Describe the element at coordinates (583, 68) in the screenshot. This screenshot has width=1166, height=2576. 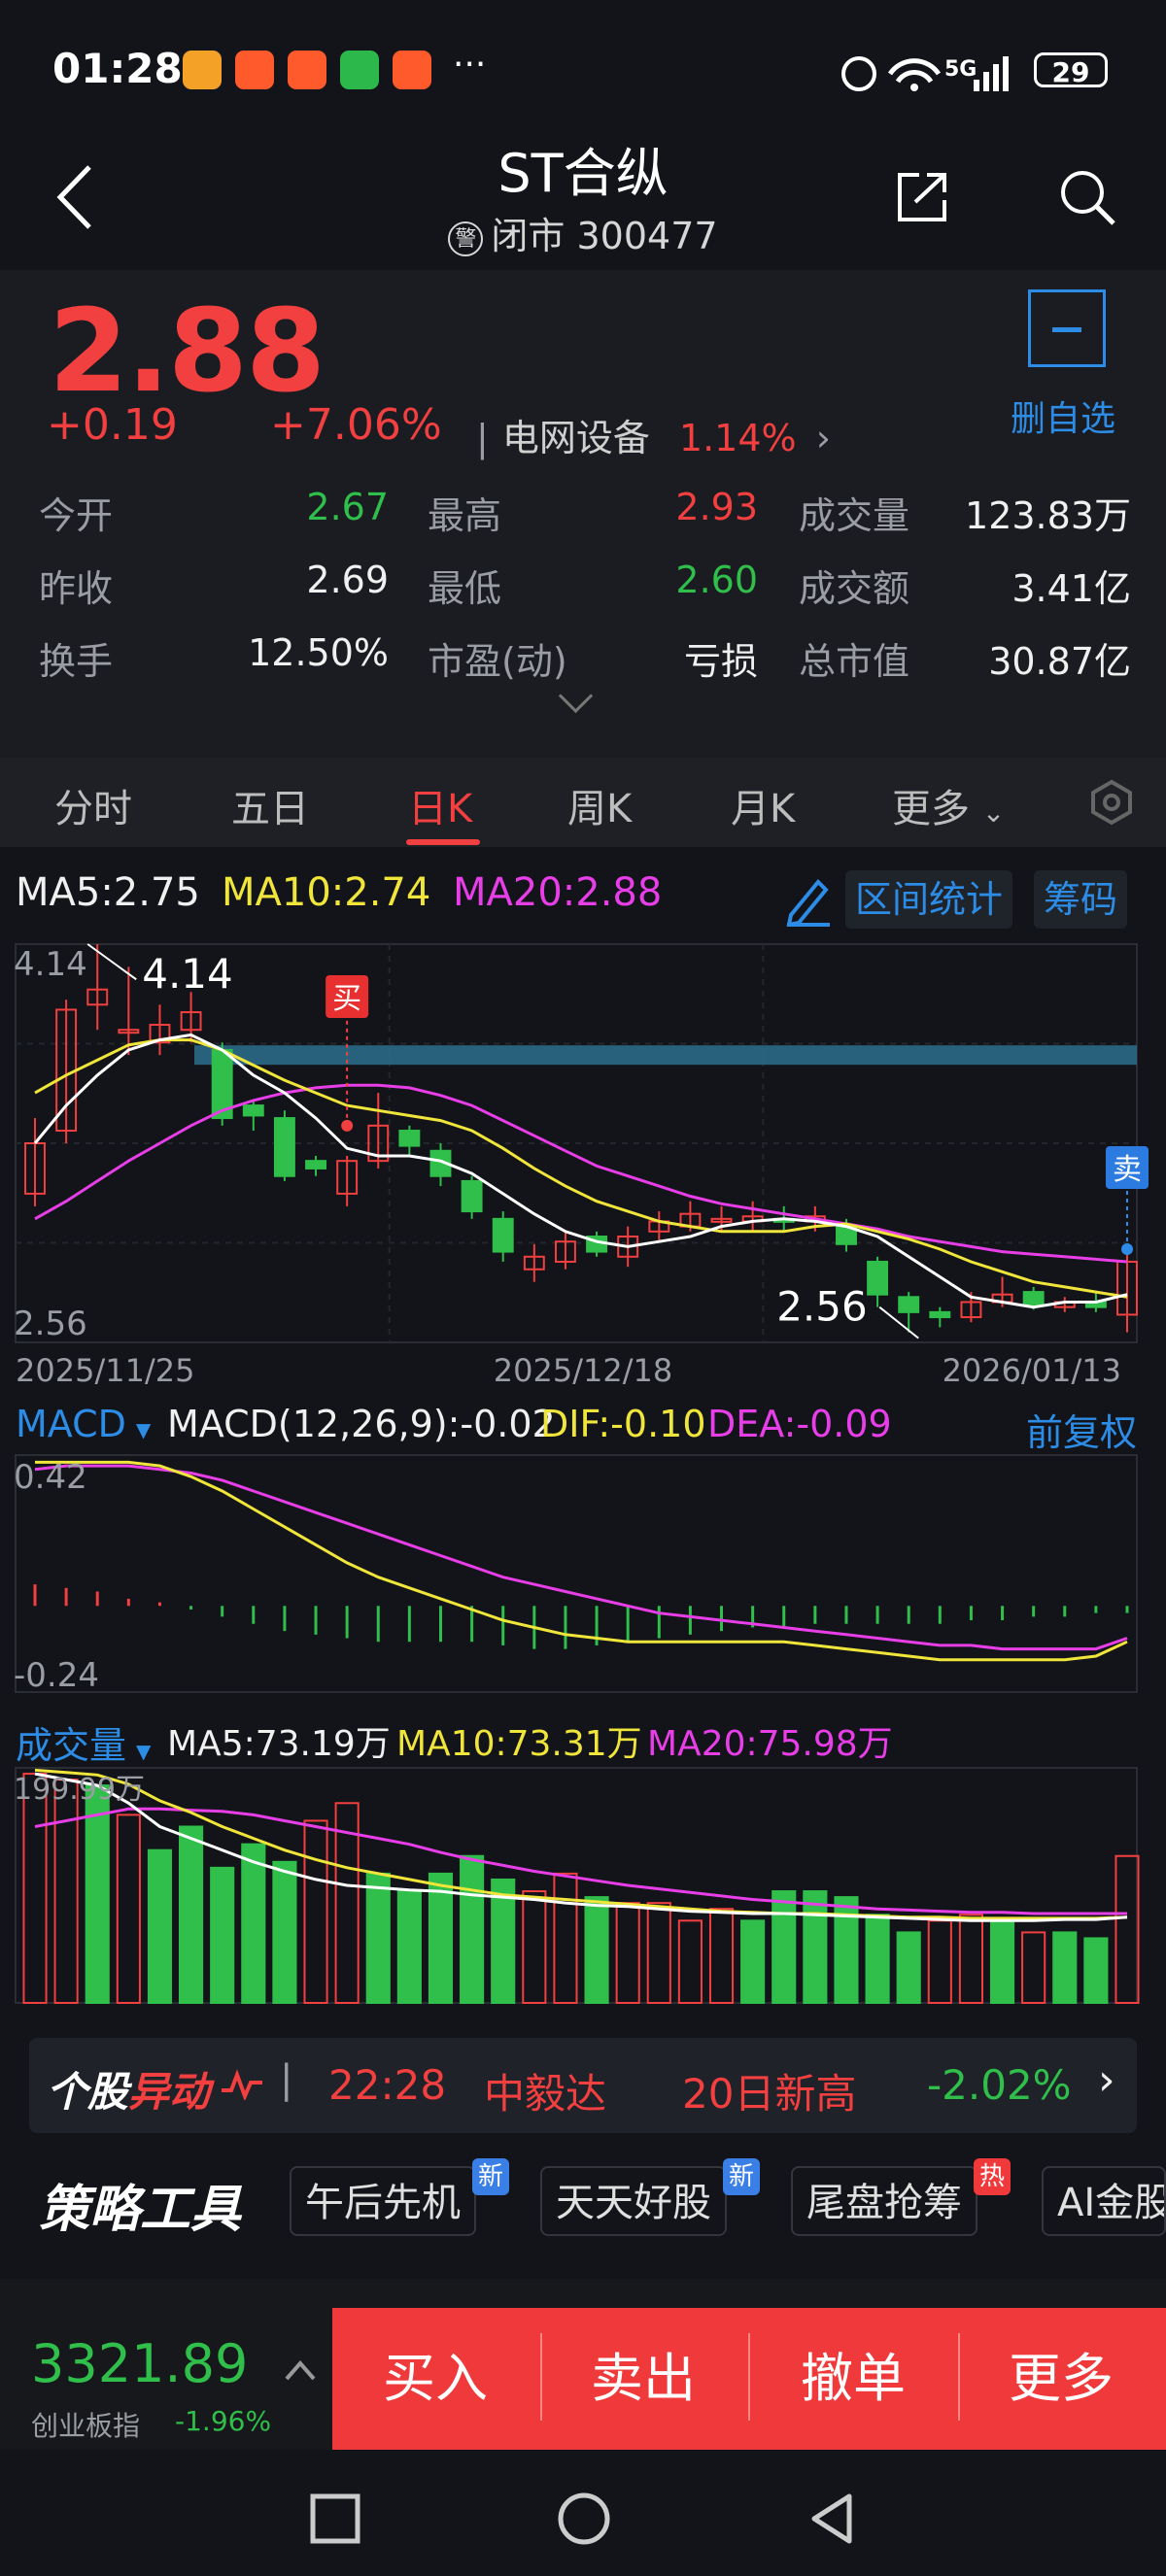
I see `status-bar: 01:28 ··· 5G 29` at that location.